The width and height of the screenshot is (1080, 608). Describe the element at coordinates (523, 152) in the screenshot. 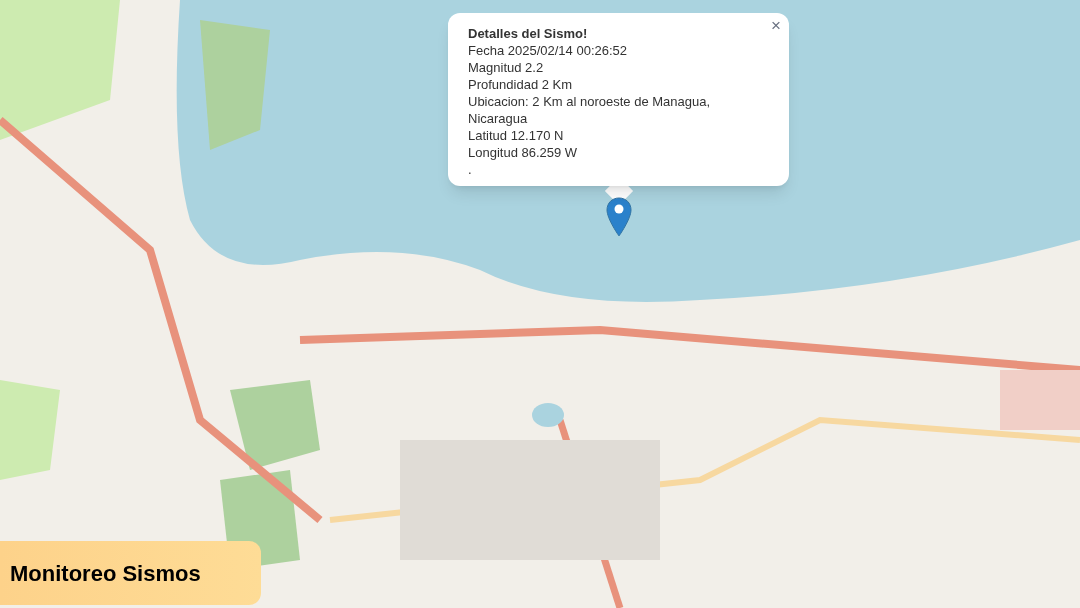

I see `popup-detail-line: Longitud 86.259 W` at that location.